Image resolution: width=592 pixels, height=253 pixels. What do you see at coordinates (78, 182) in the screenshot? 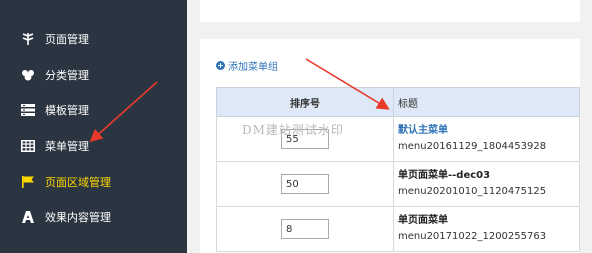
I see `sidebar-item-label: 页面区域管理` at bounding box center [78, 182].